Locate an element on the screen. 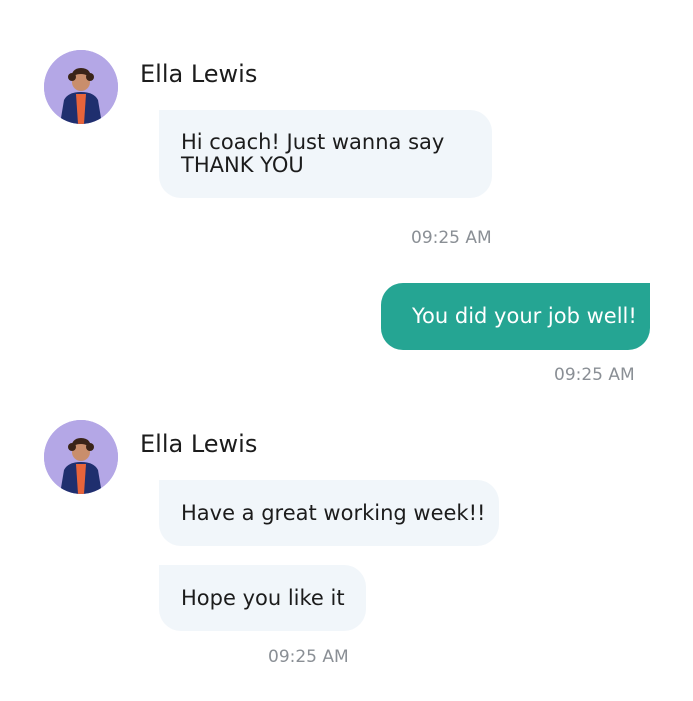 This screenshot has width=693, height=701. message-bubble-incoming: Hi coach! Just wanna say THANK YOU is located at coordinates (325, 154).